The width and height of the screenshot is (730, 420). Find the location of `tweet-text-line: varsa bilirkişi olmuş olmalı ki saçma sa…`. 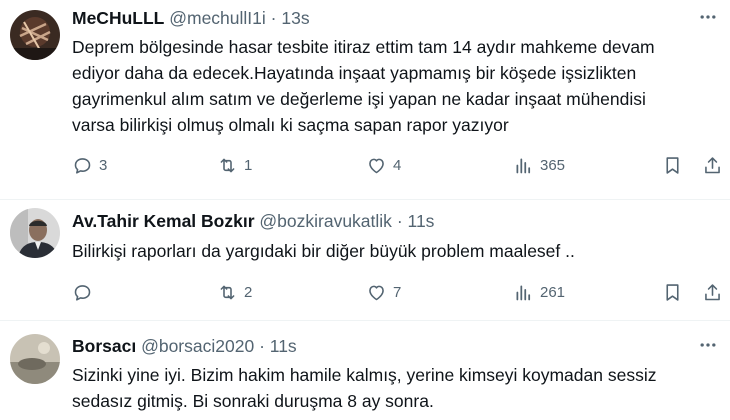

tweet-text-line: varsa bilirkişi olmuş olmalı ki saçma sa… is located at coordinates (290, 125).